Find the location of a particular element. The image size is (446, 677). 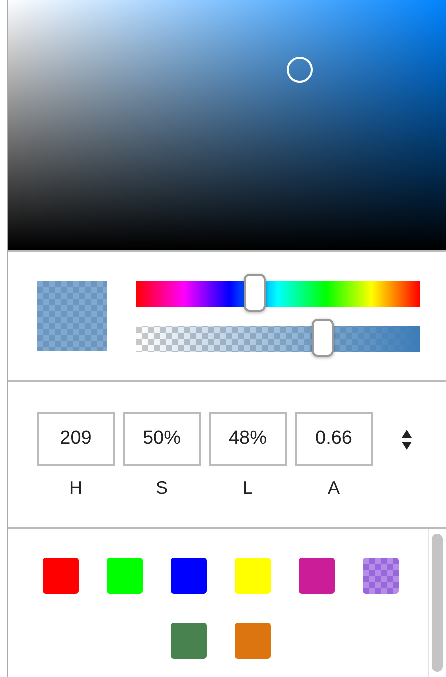

input-field: 209 is located at coordinates (76, 439).